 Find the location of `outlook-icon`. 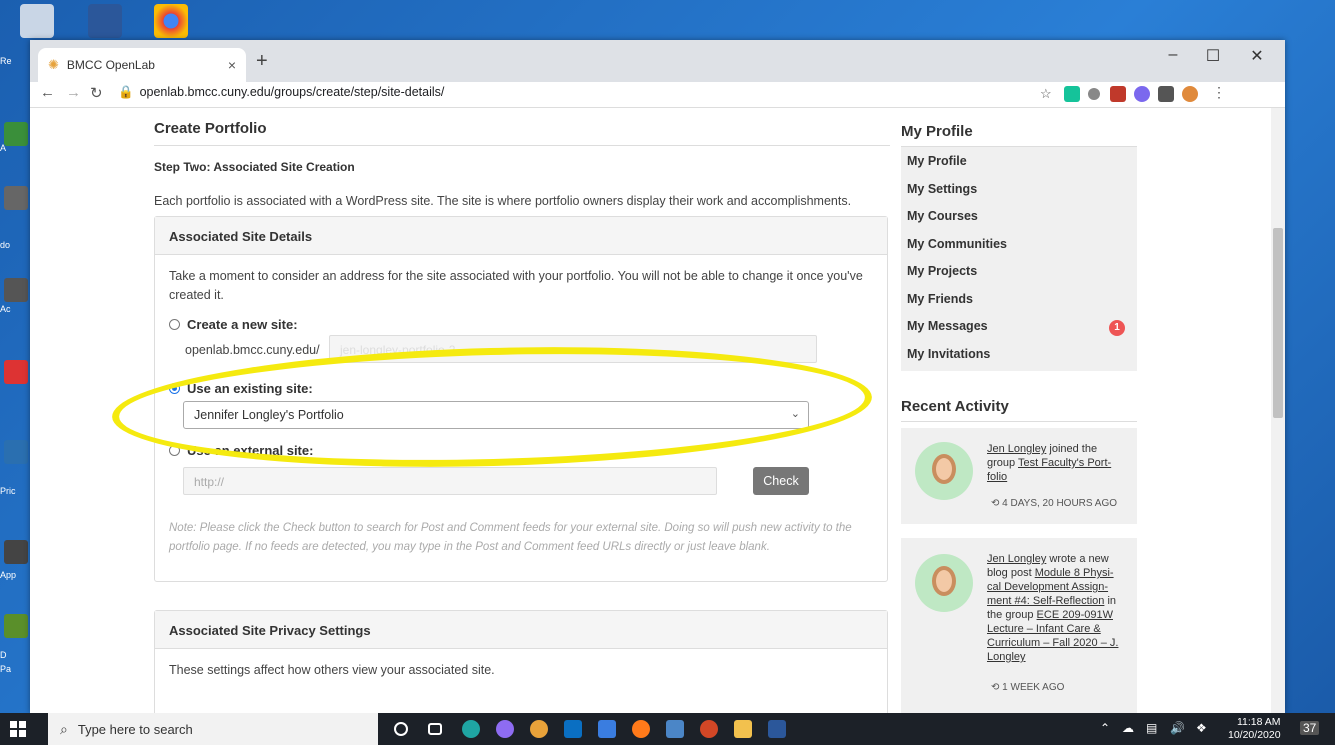

outlook-icon is located at coordinates (573, 729).